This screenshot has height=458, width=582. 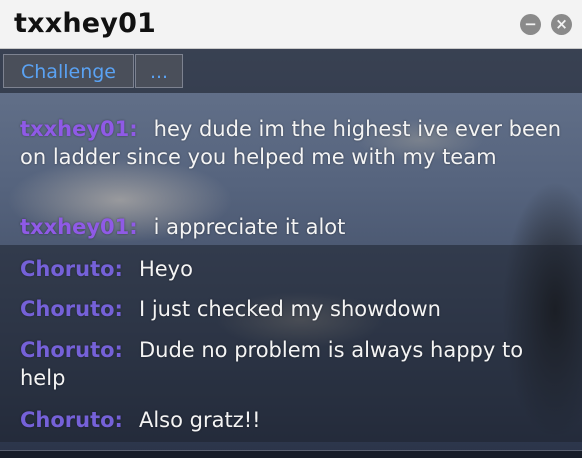 I want to click on minimize-icon: −, so click(x=530, y=24).